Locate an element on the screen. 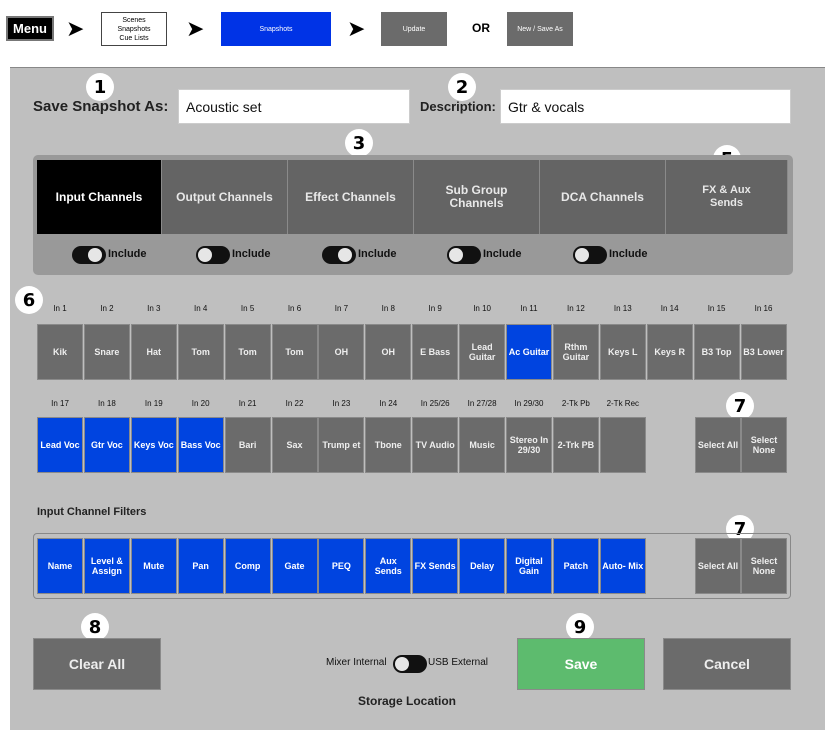 The height and width of the screenshot is (730, 827). marker-8: 8 is located at coordinates (95, 627).